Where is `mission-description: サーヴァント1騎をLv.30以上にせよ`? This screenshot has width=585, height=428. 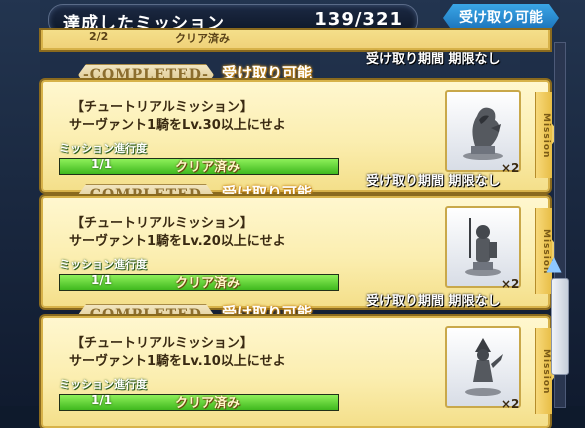 mission-description: サーヴァント1騎をLv.30以上にせよ is located at coordinates (177, 125).